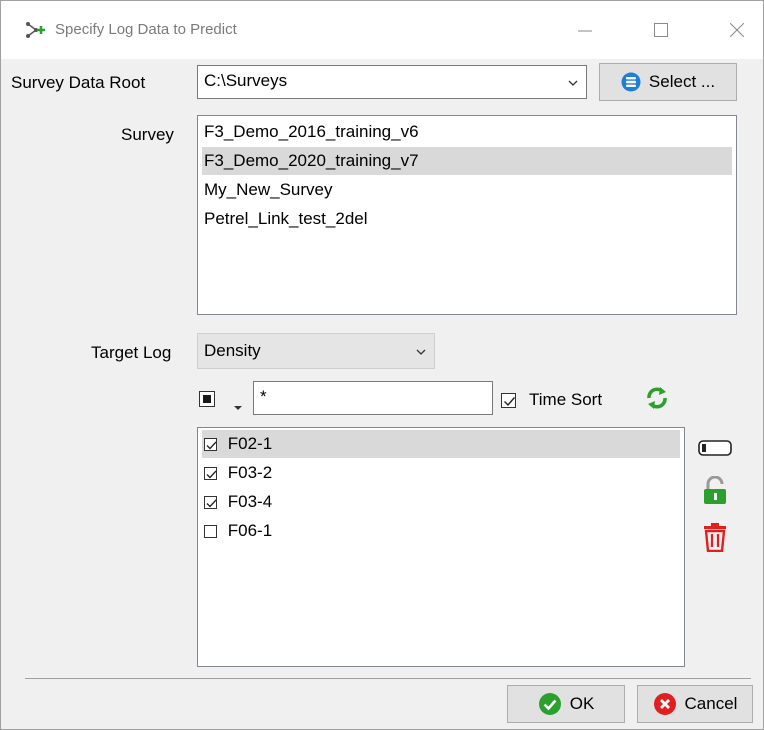  What do you see at coordinates (250, 501) in the screenshot?
I see `well-label: F03-4` at bounding box center [250, 501].